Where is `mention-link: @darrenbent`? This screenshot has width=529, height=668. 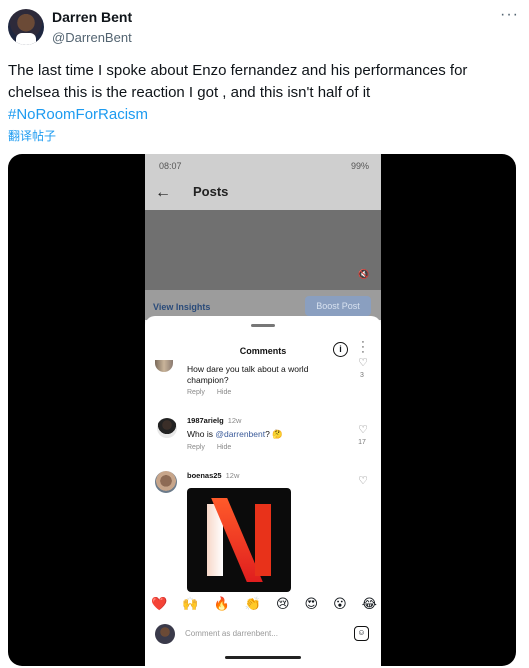 mention-link: @darrenbent is located at coordinates (240, 434).